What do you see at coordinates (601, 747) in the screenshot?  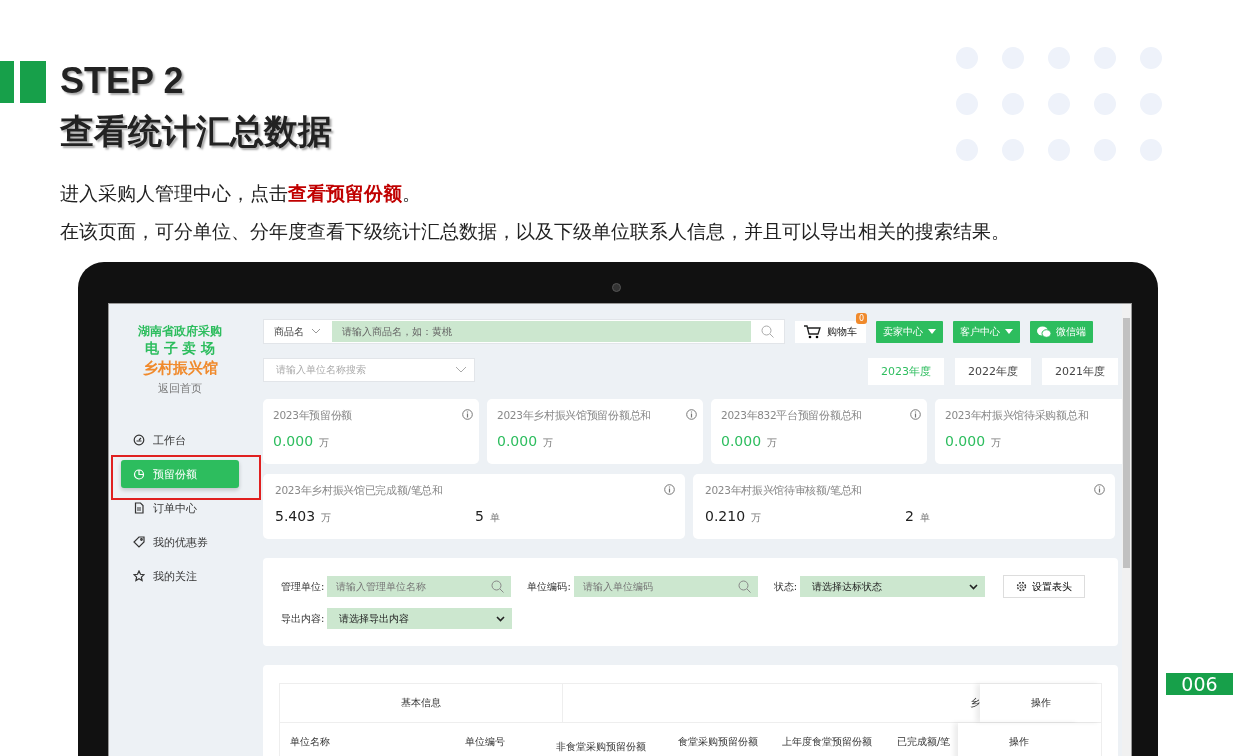 I see `column-header: 非食堂采购预留份额` at bounding box center [601, 747].